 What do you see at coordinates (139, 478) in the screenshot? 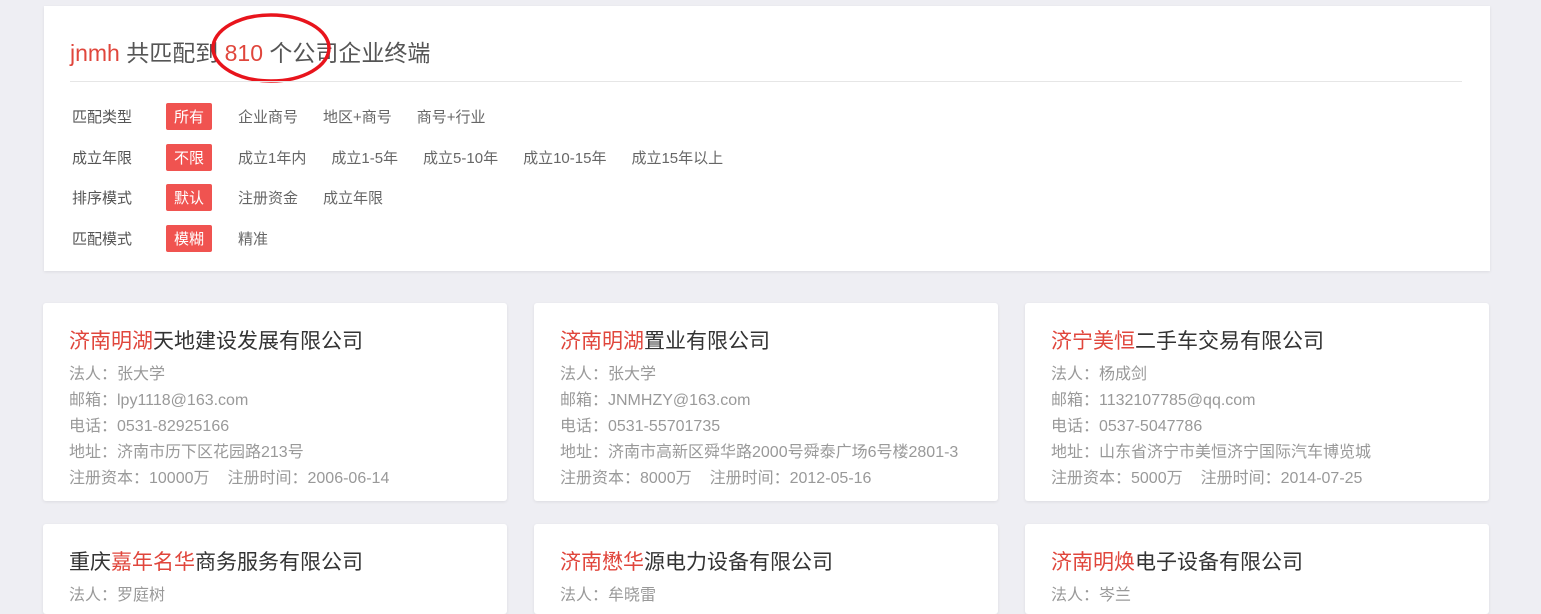
I see `registered-capital: 注册资本：10000万` at bounding box center [139, 478].